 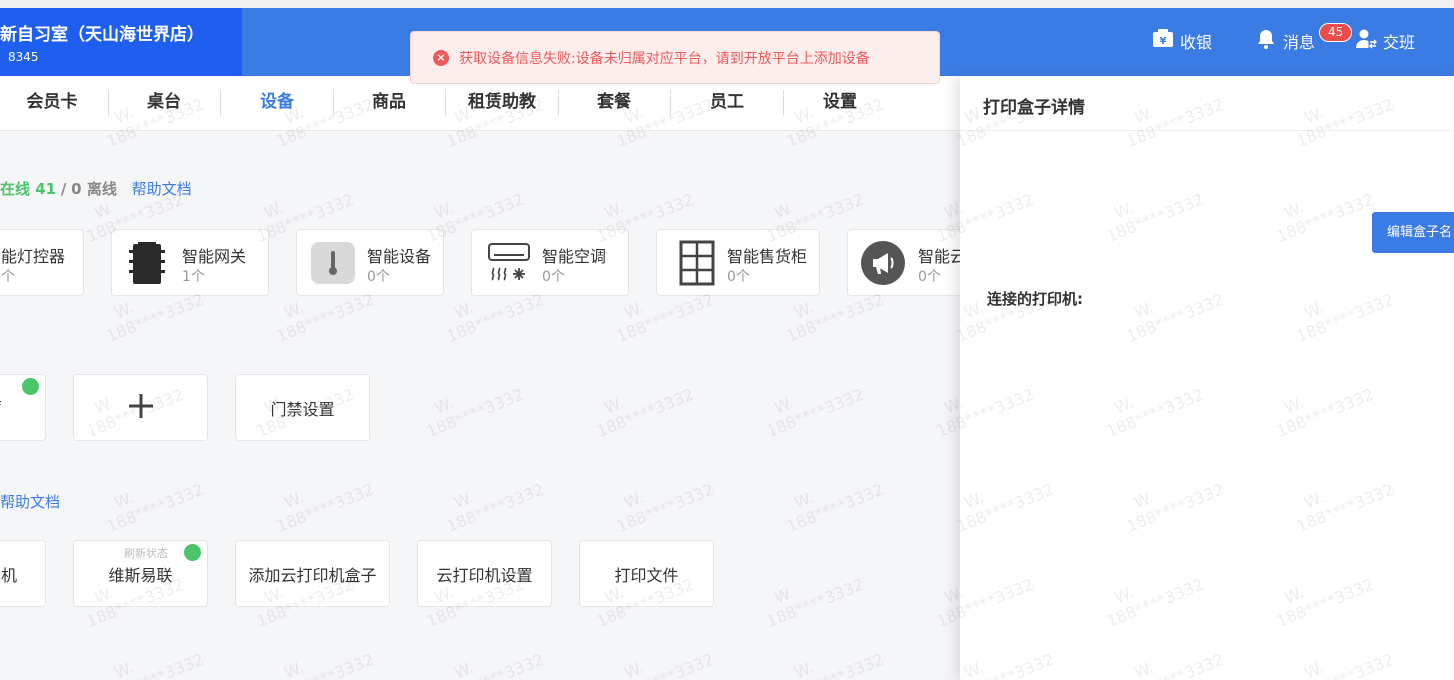 I want to click on tab-rental-assist: 租赁助教, so click(x=502, y=103).